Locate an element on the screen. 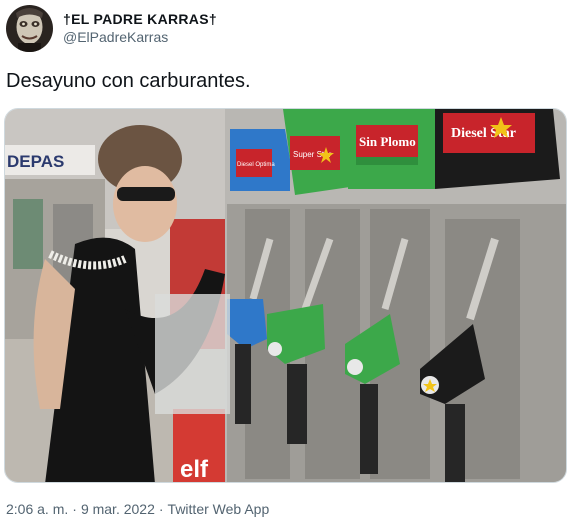  pump-head-4: Diesel Star is located at coordinates (497, 149).